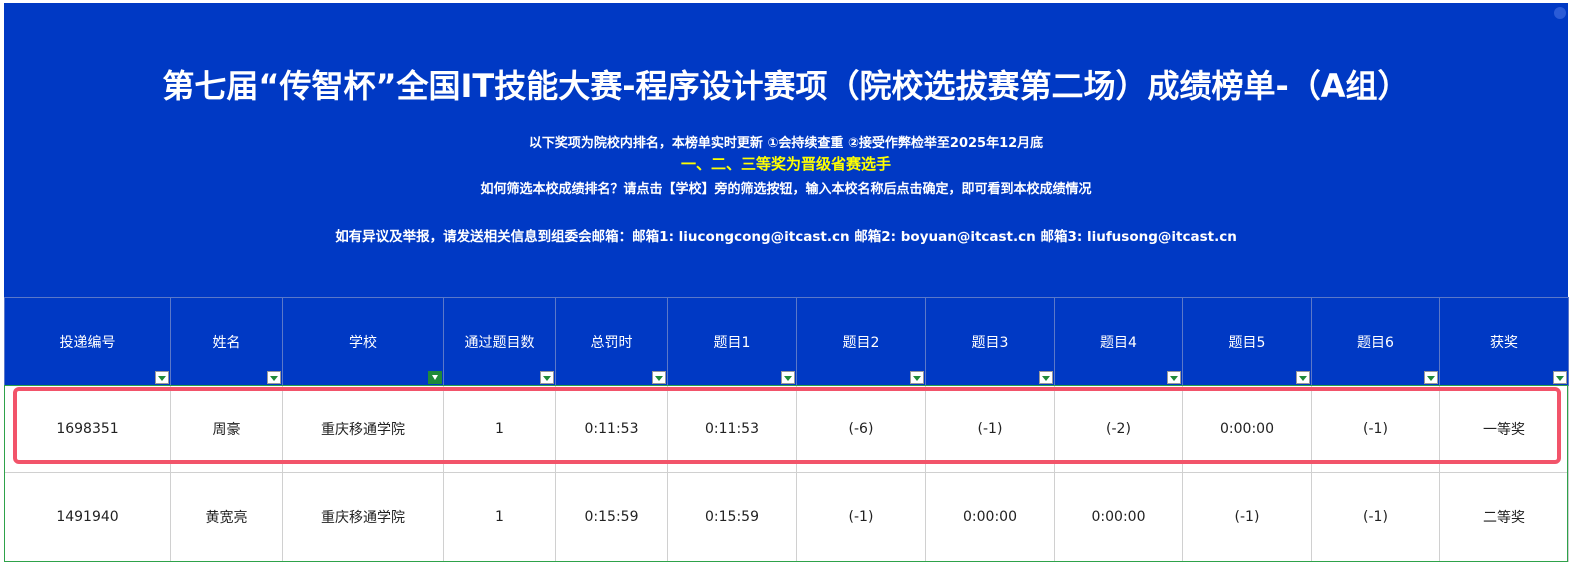 This screenshot has width=1572, height=564. I want to click on table-cell: 1491940, so click(87, 517).